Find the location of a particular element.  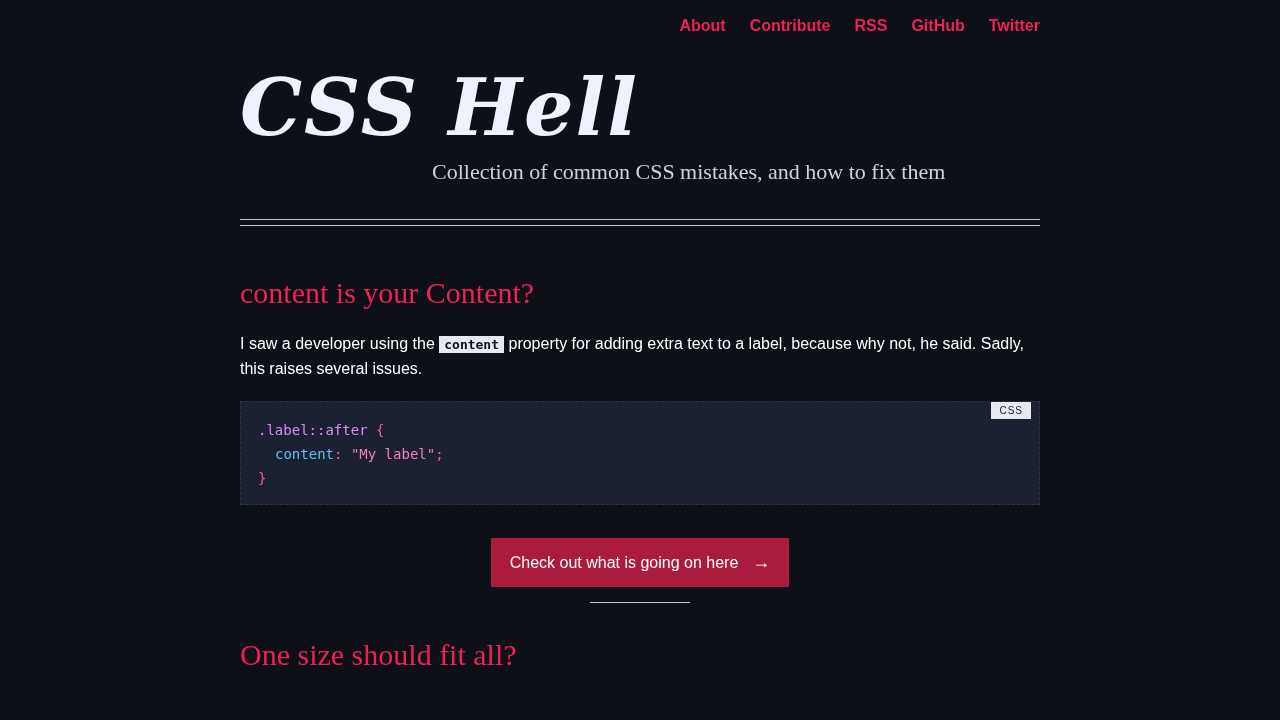

language-label: CSS is located at coordinates (1011, 410).